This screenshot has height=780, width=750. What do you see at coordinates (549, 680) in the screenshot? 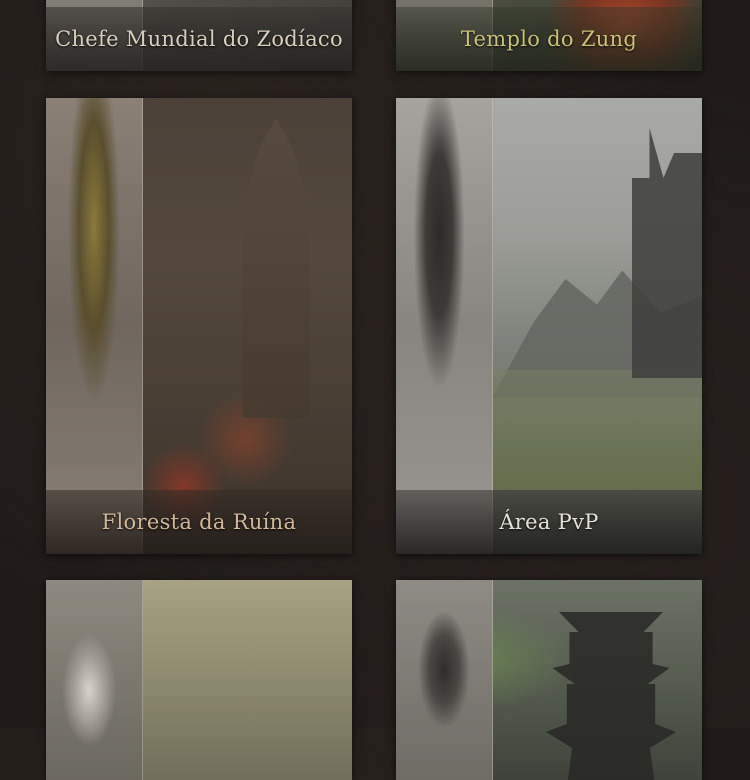
I see `card-bottom-right` at bounding box center [549, 680].